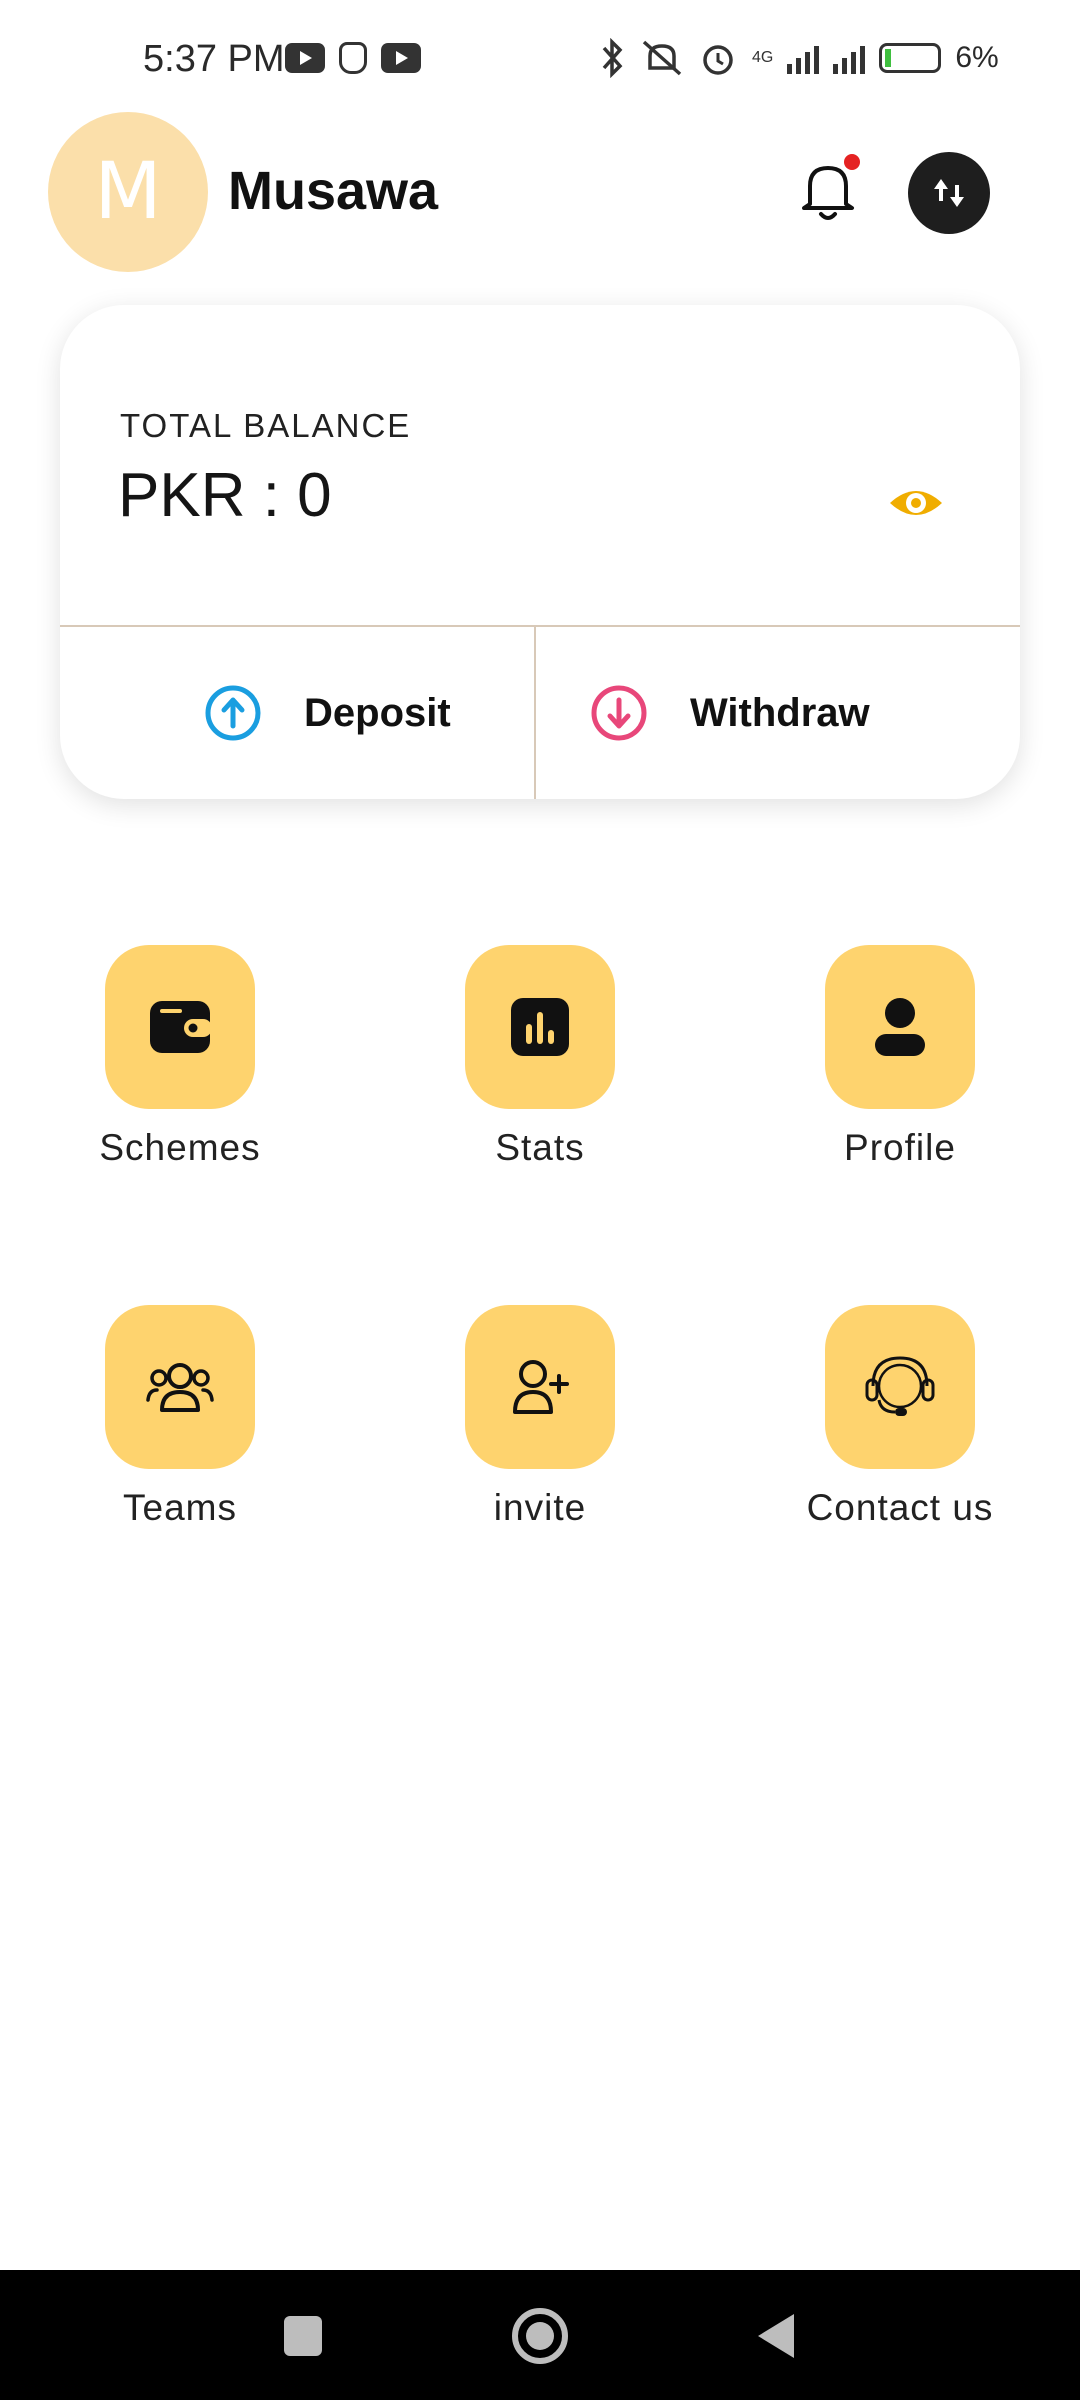 This screenshot has height=2400, width=1080. I want to click on invite-label: invite, so click(540, 1507).